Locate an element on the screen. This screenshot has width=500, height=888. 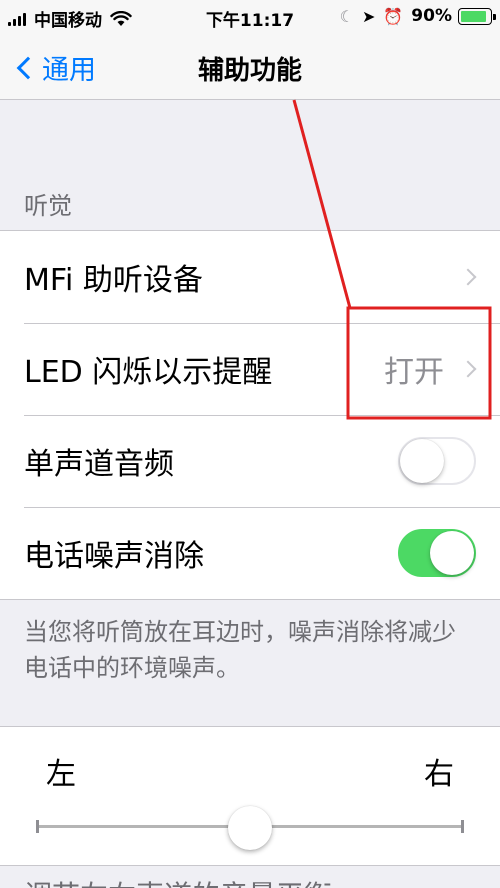
row-label: LED 闪烁以示提醒 is located at coordinates (148, 372).